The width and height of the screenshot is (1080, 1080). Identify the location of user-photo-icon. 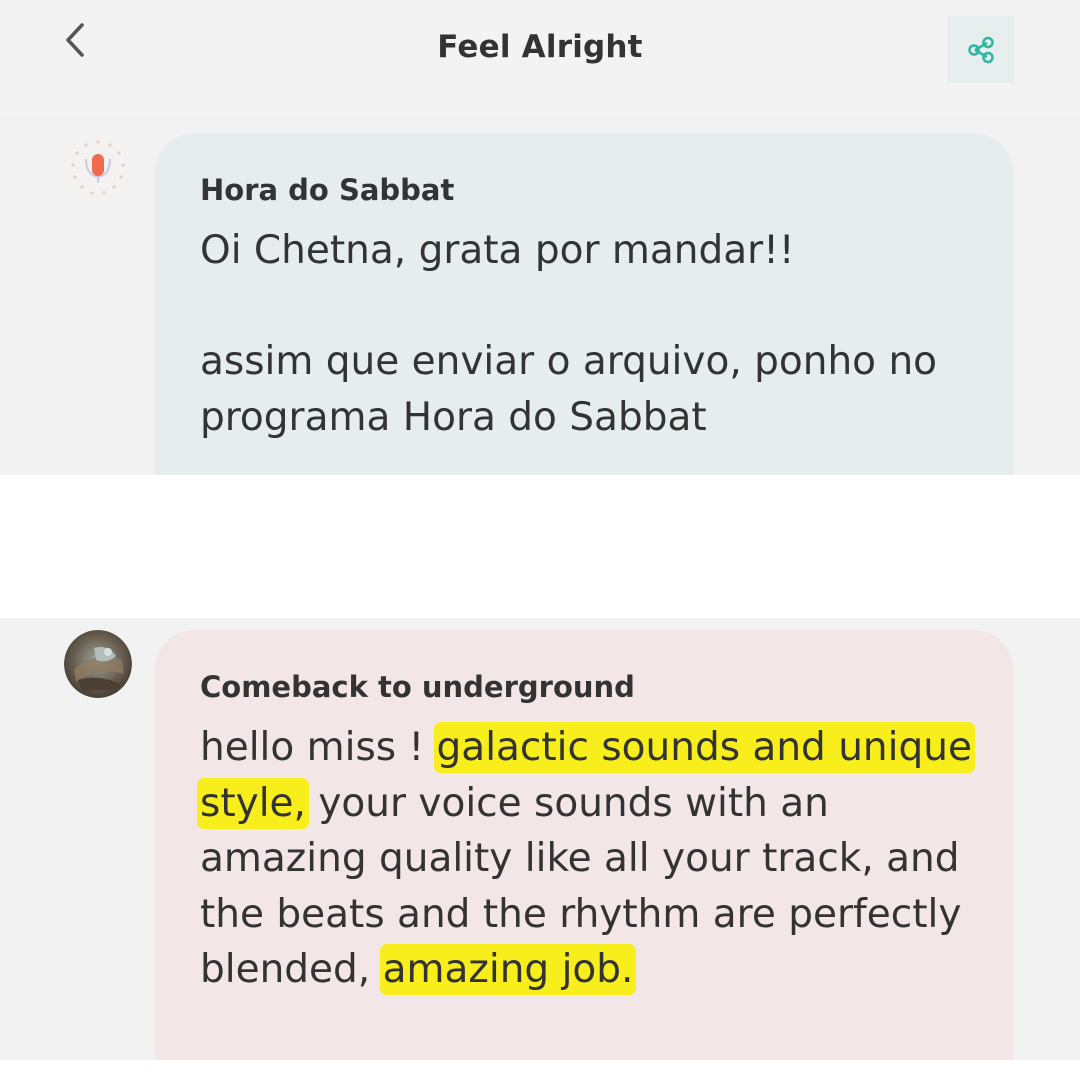
(98, 664).